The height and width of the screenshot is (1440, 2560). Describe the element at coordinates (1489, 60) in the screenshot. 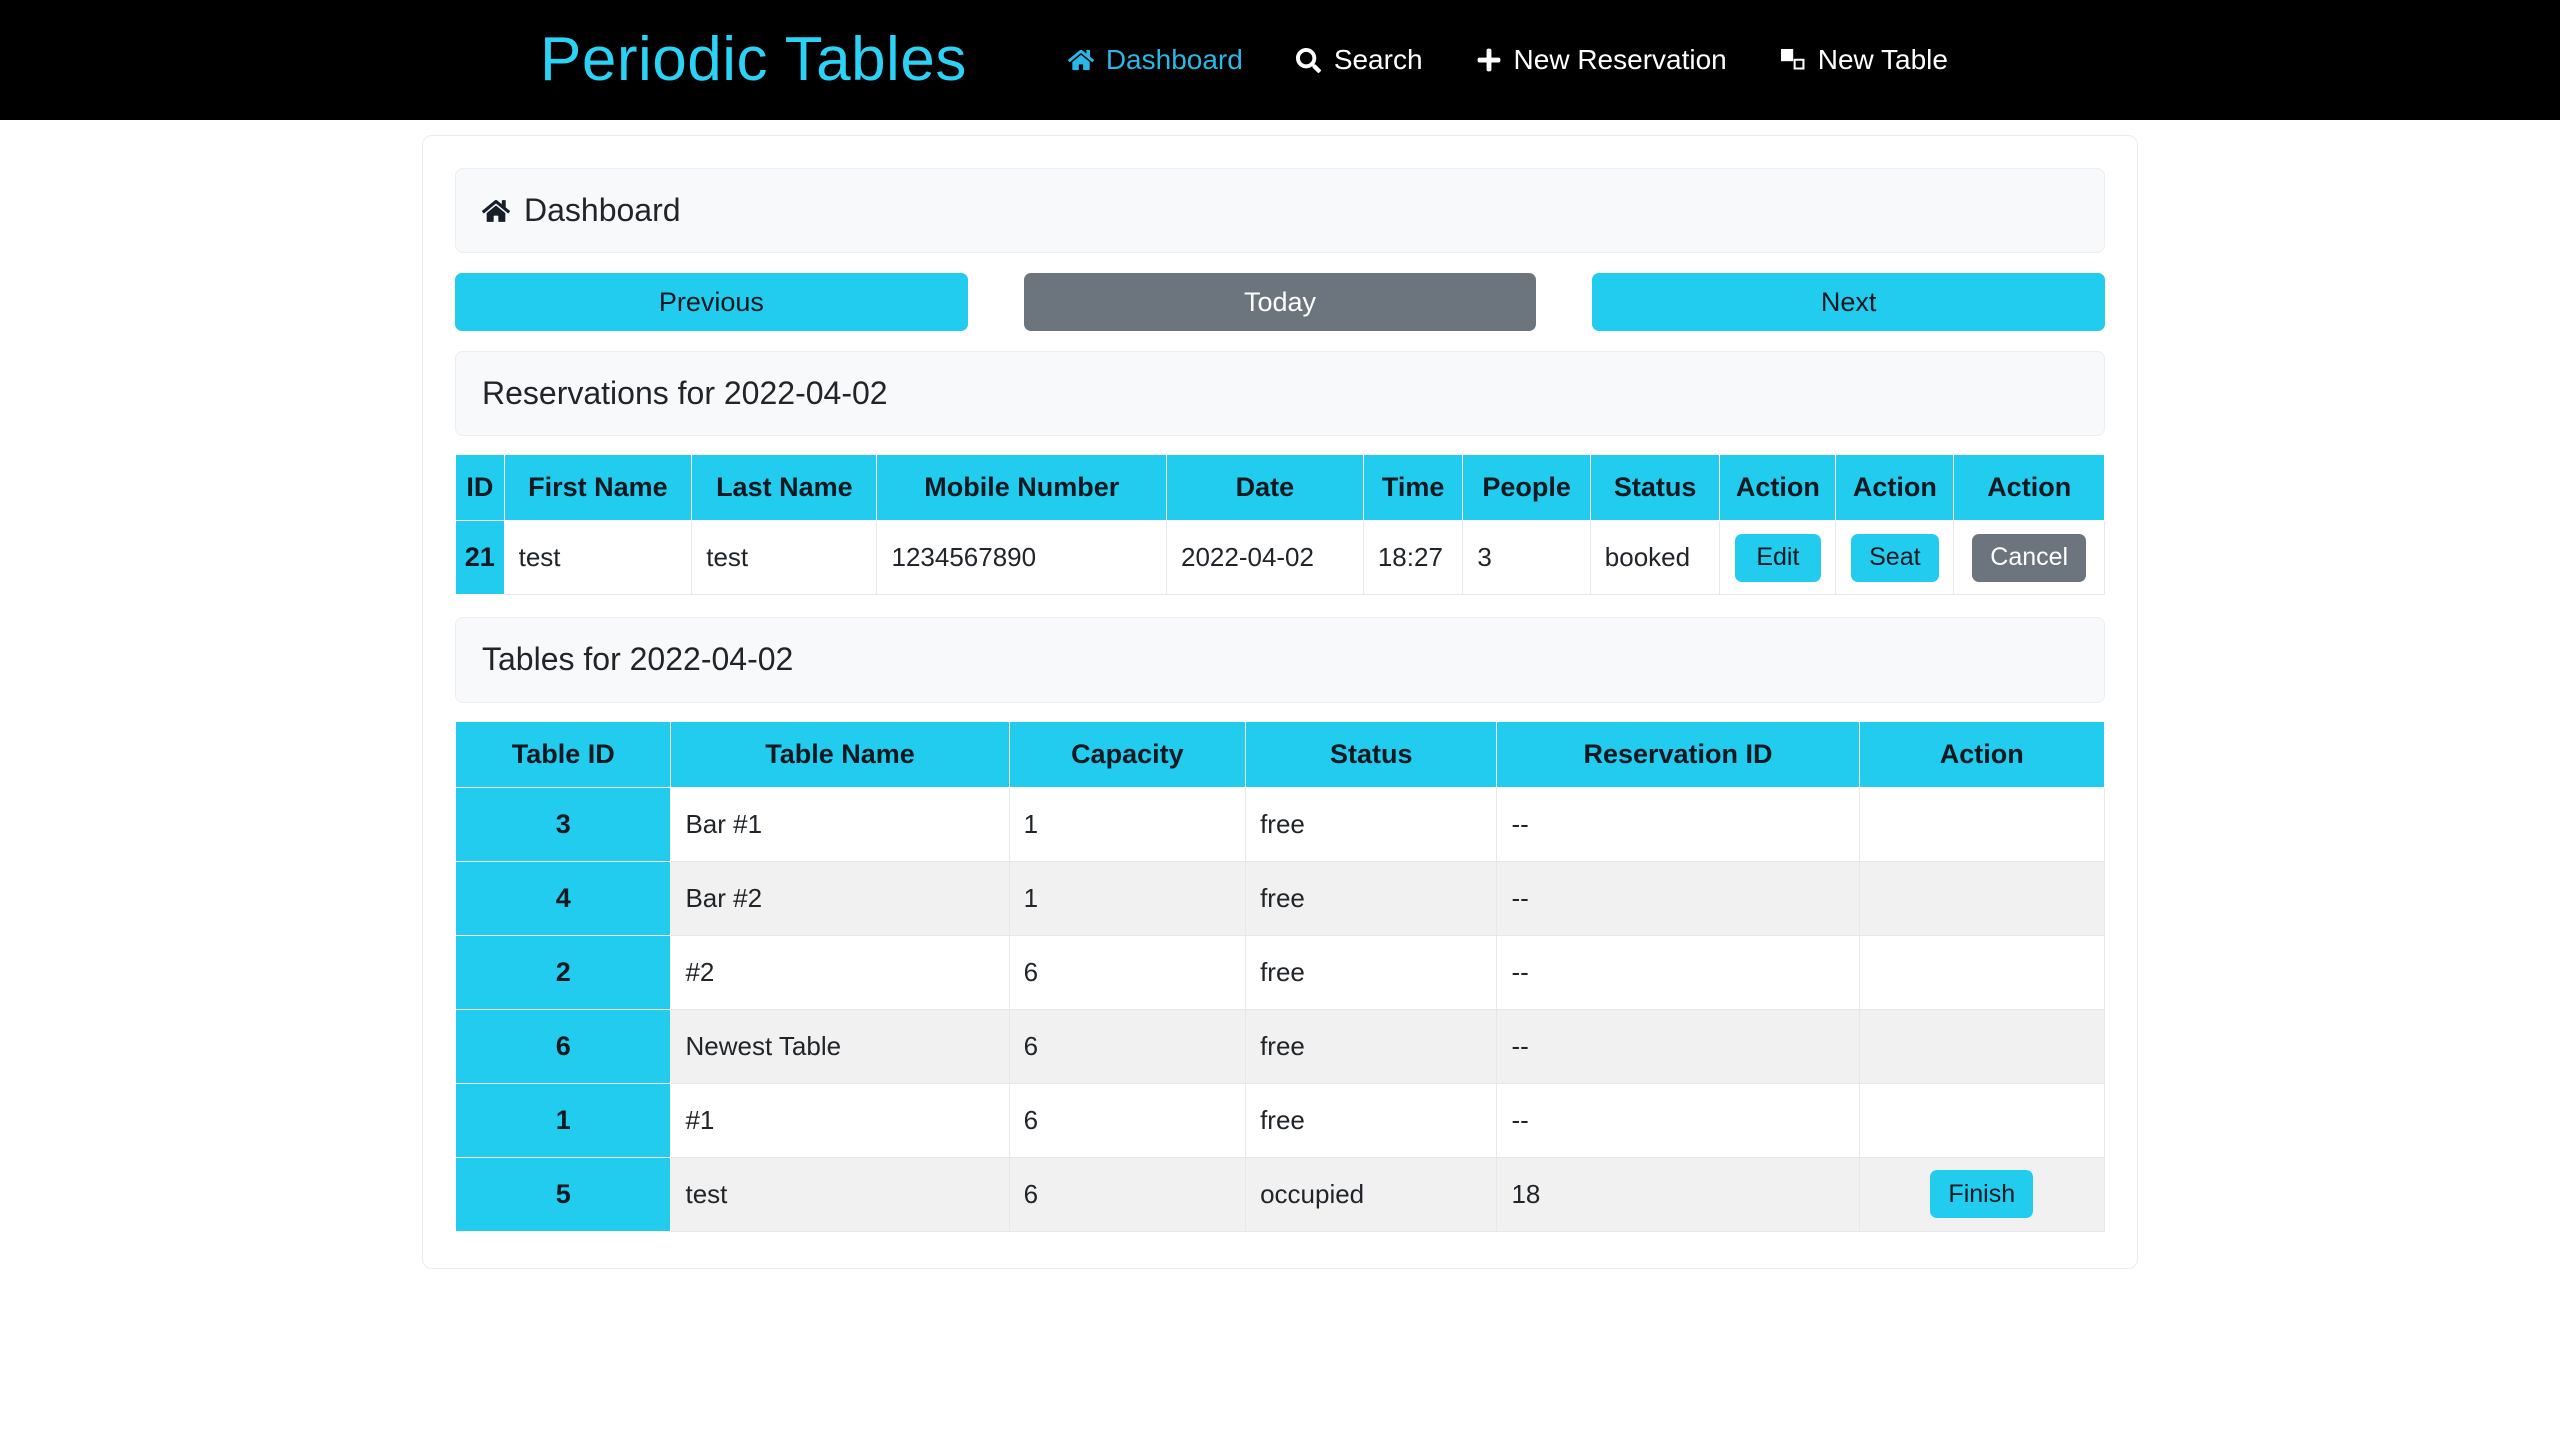

I see `plus-icon` at that location.